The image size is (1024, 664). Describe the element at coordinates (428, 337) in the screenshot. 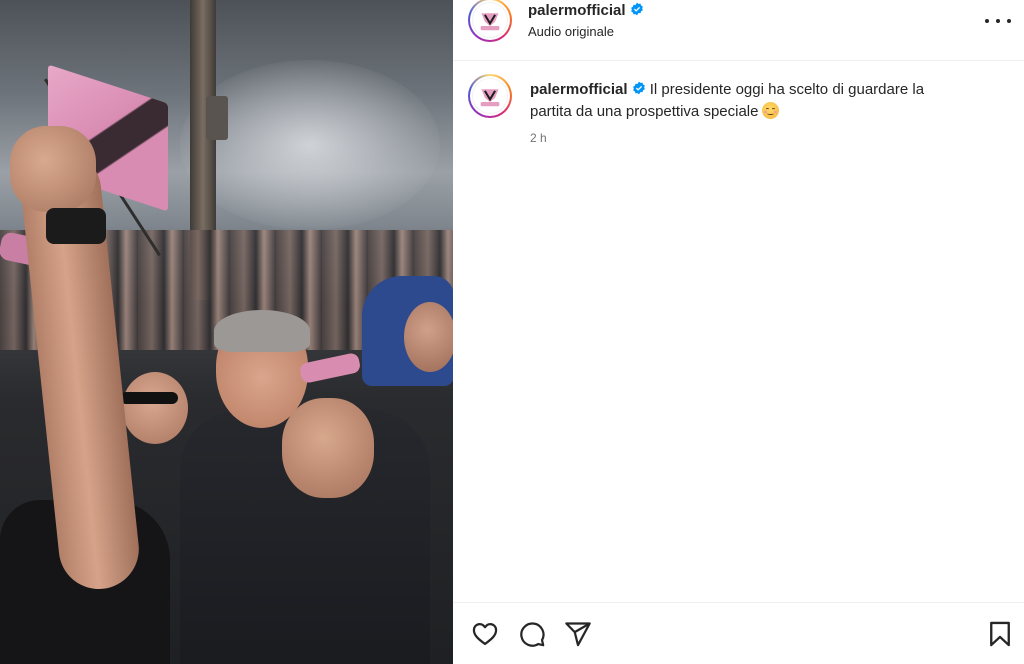

I see `fan-shouting` at that location.